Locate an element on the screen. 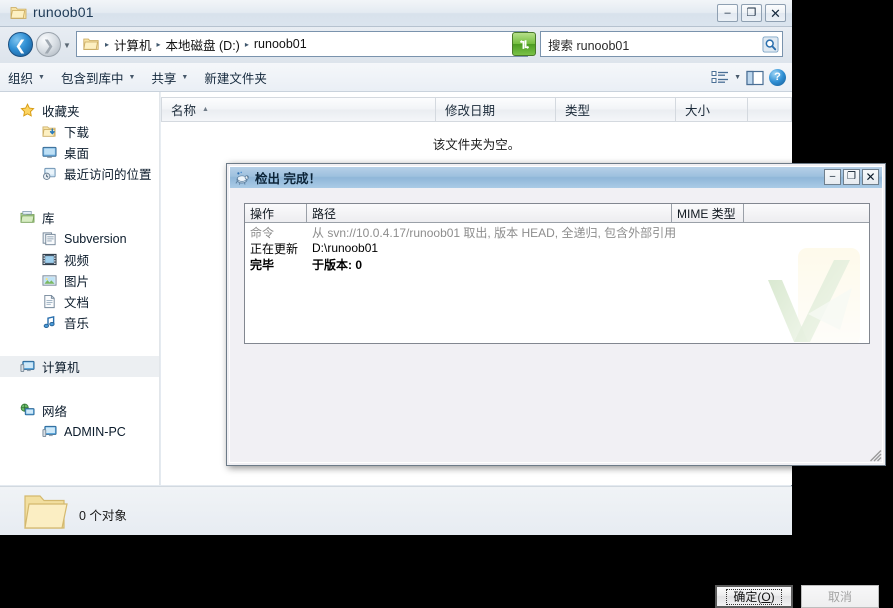 The image size is (893, 608). toolbar-include-in-library: 包含到库中 ▼ is located at coordinates (98, 77).